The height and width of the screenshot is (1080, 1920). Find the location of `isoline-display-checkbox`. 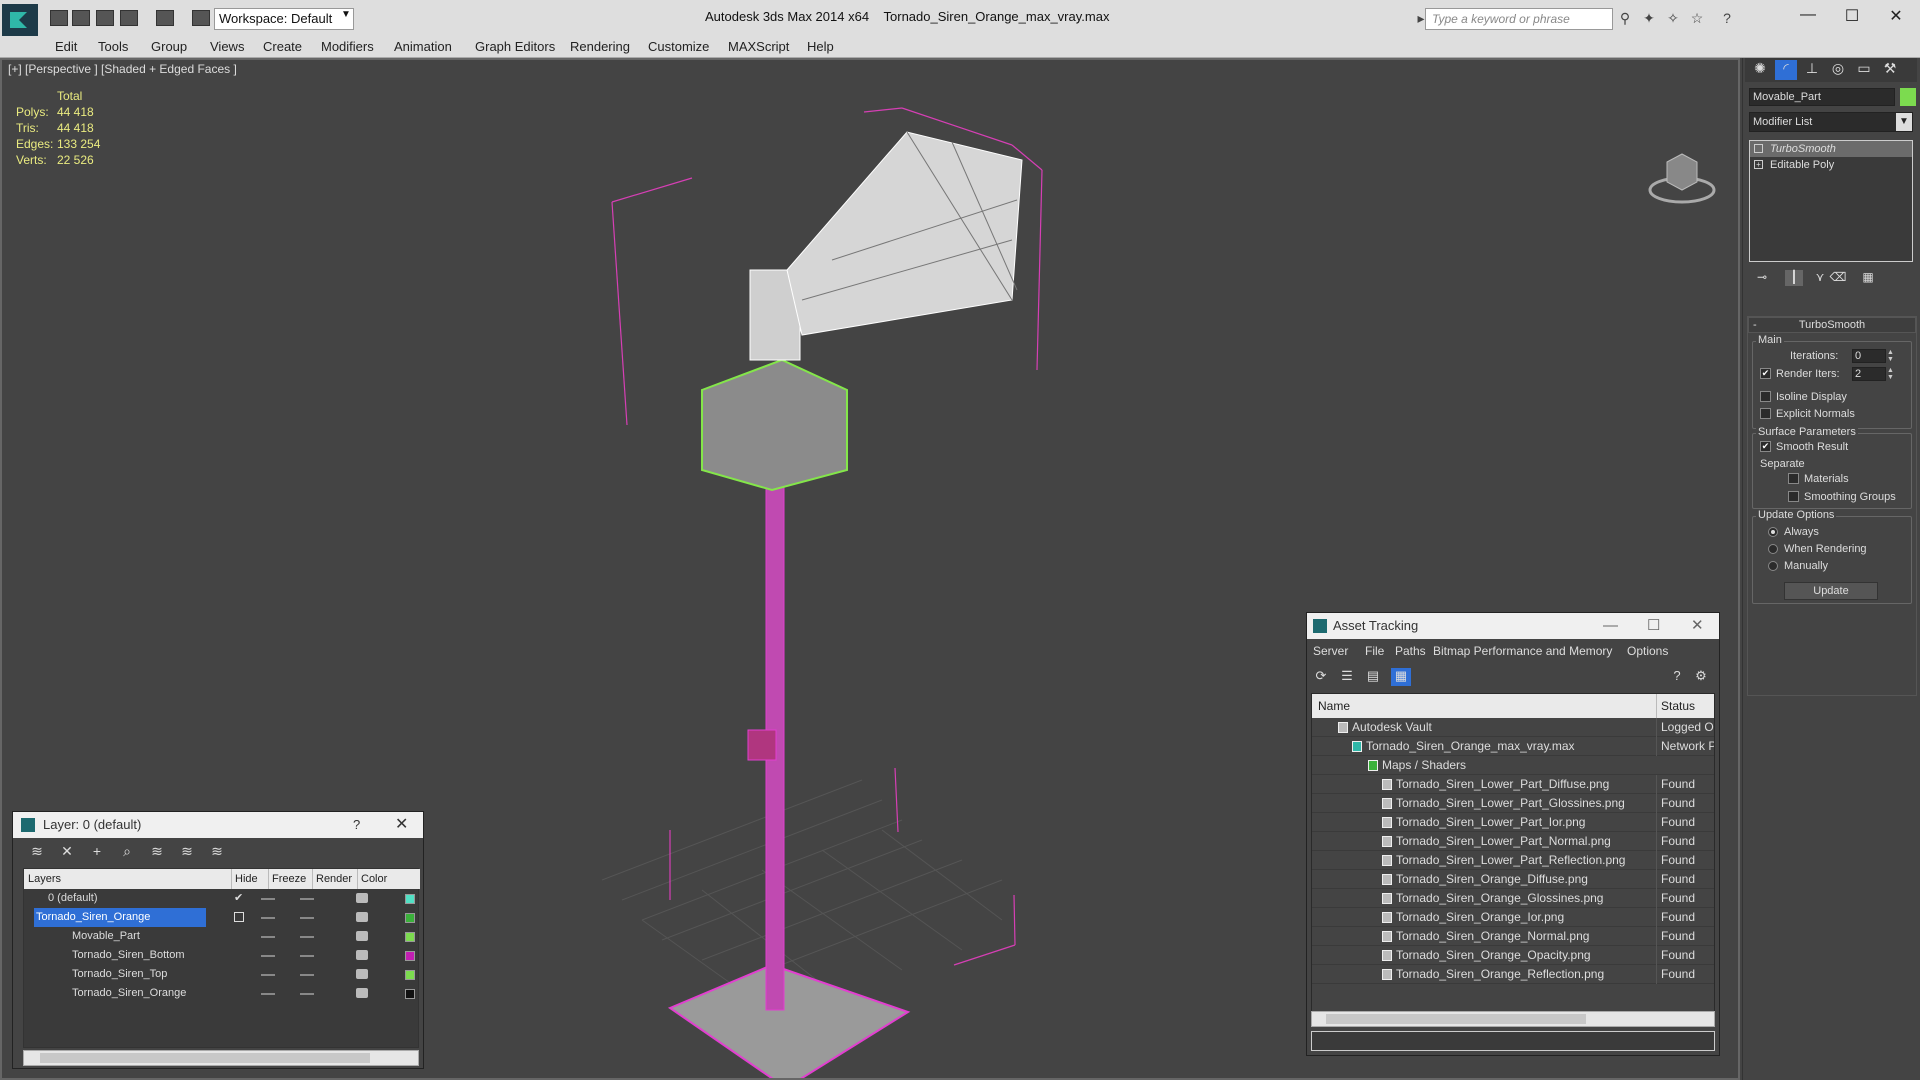

isoline-display-checkbox is located at coordinates (1765, 396).